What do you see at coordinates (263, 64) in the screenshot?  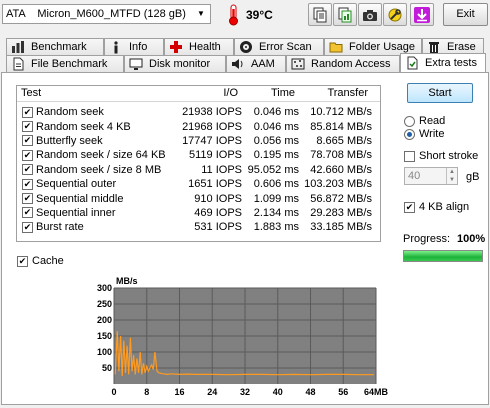 I see `tab-aam-label: AAM` at bounding box center [263, 64].